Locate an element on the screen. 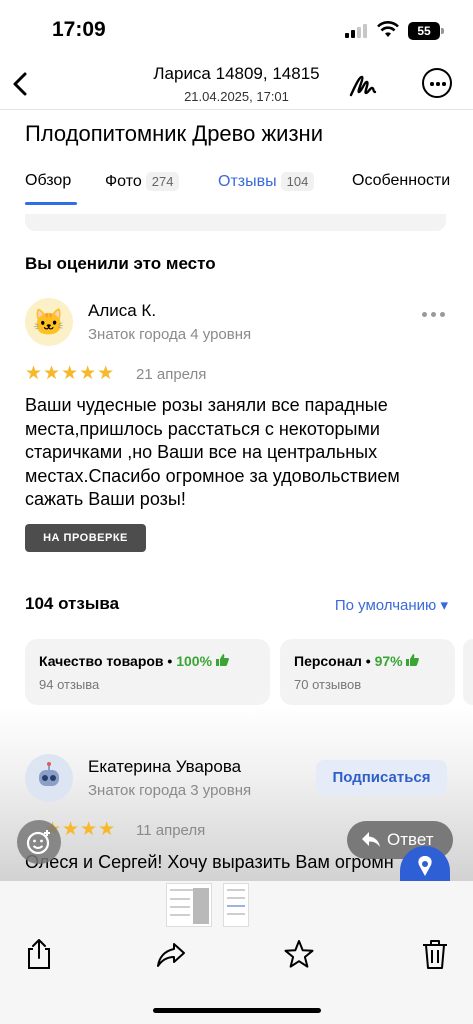 The image size is (473, 1024). avatar is located at coordinates (49, 778).